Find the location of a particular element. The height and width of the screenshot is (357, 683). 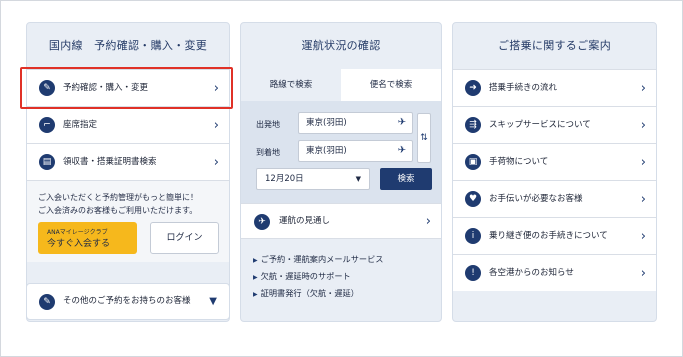

booking-confirm-row: ✎ 予約確認・購入・変更 › is located at coordinates (128, 87).